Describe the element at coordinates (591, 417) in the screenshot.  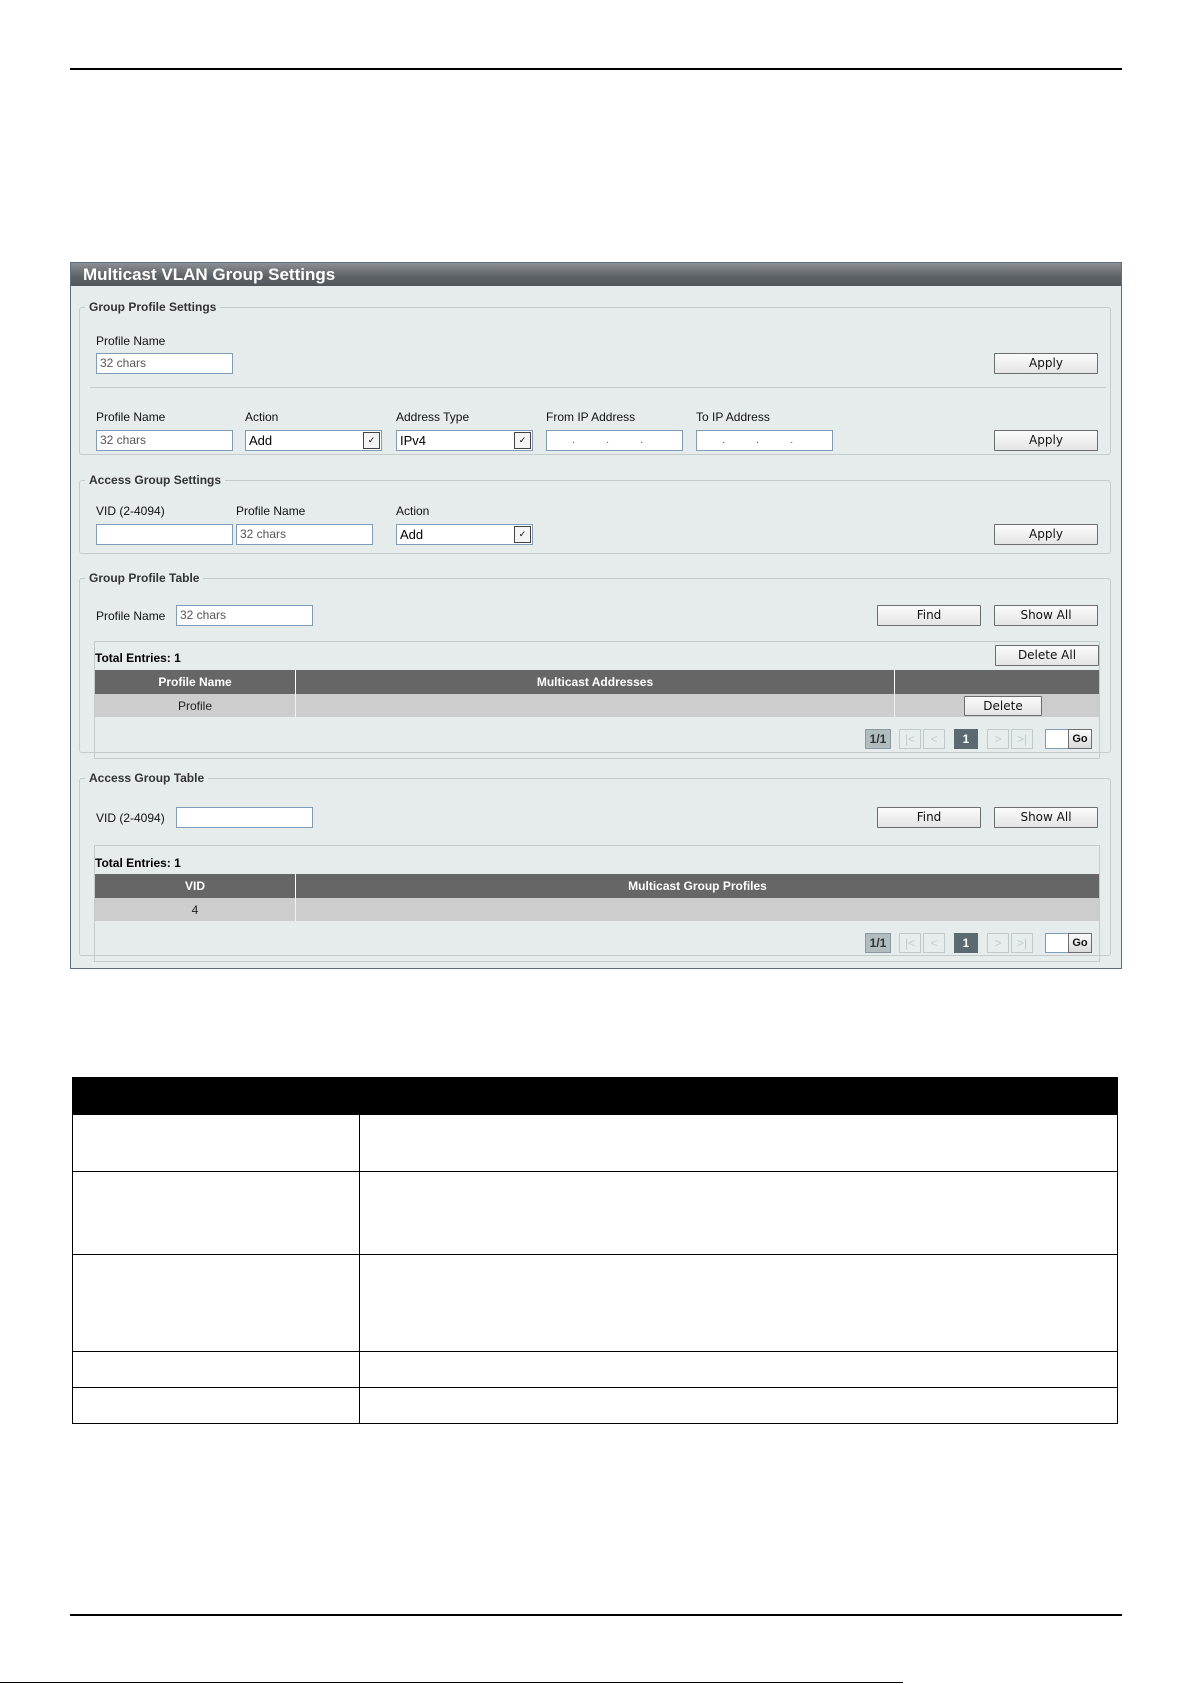
I see `from-ip-address-label: From IP Address` at that location.